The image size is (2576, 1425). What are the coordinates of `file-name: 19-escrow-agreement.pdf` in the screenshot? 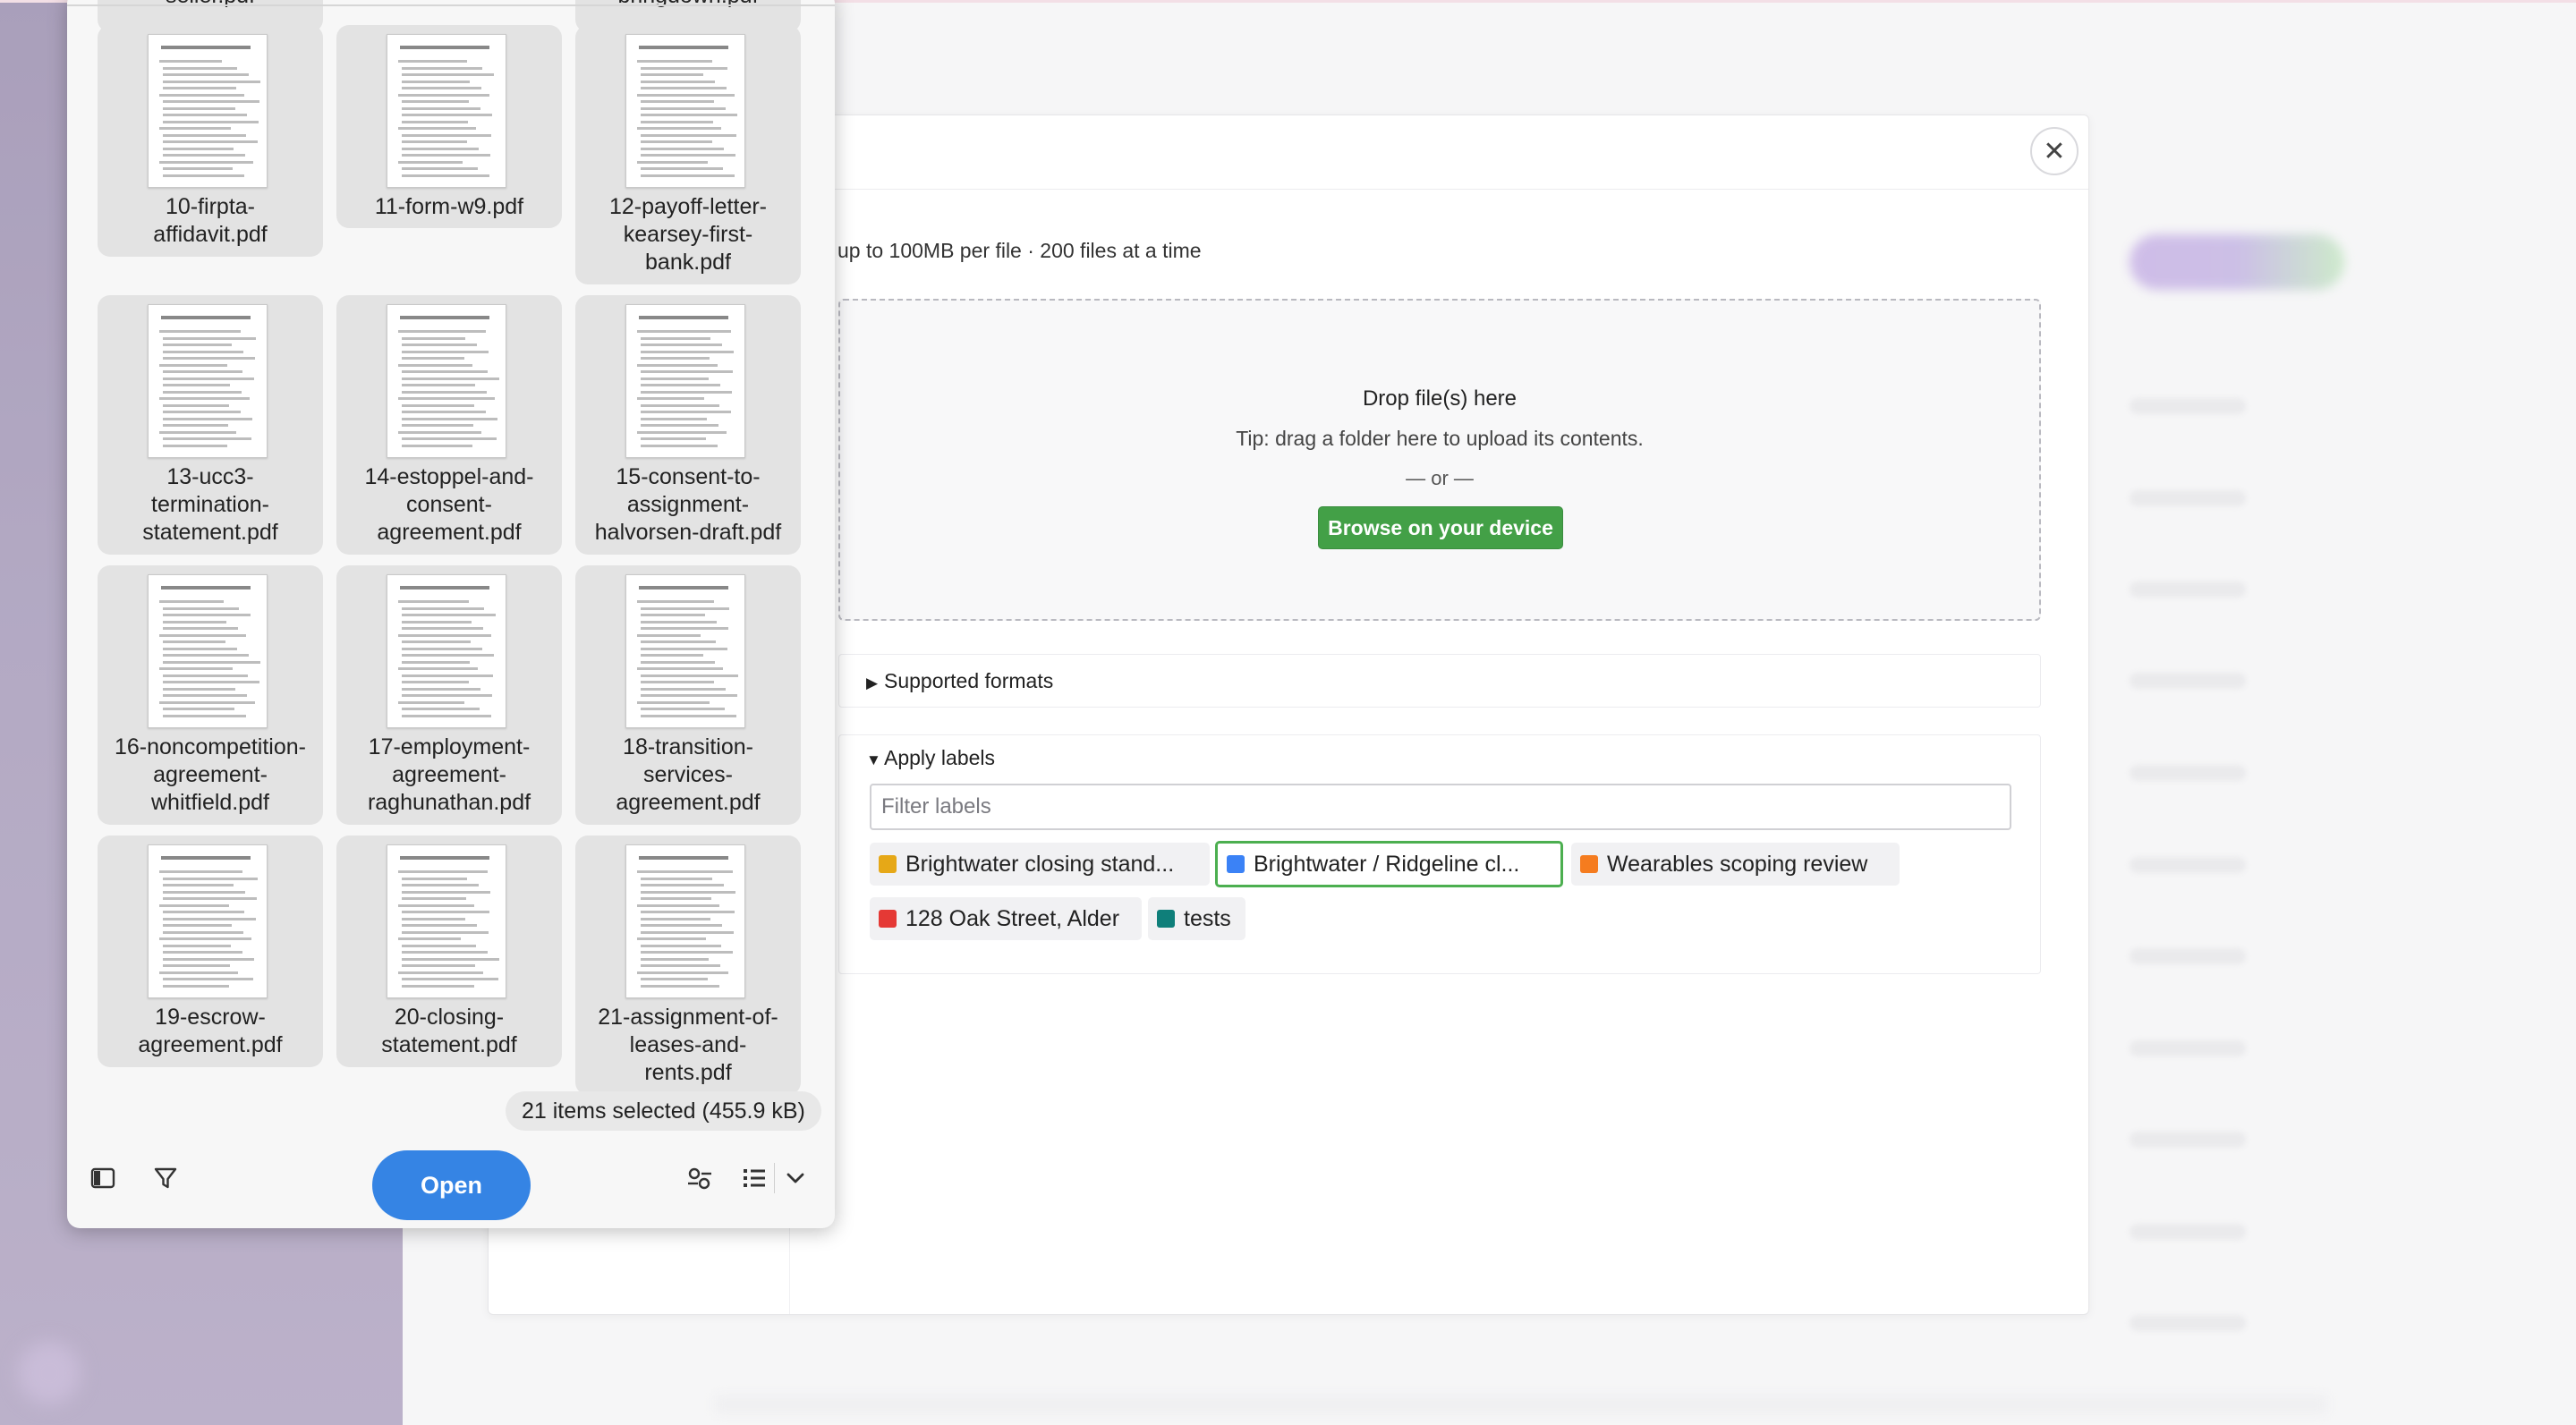 It's located at (210, 1031).